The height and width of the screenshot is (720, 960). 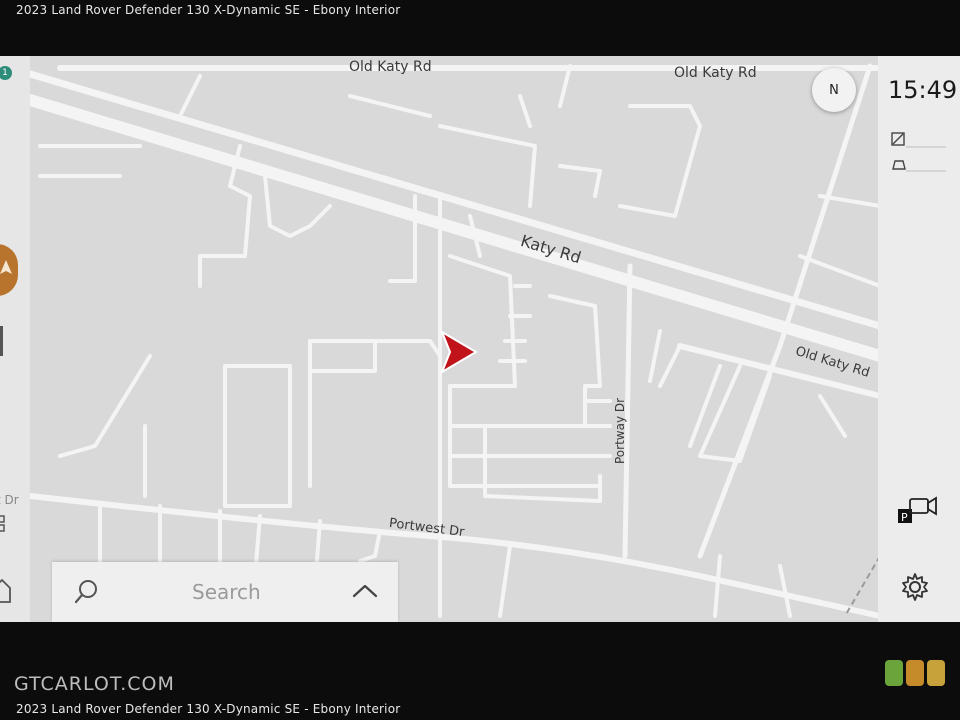 What do you see at coordinates (6, 589) in the screenshot?
I see `home-icon` at bounding box center [6, 589].